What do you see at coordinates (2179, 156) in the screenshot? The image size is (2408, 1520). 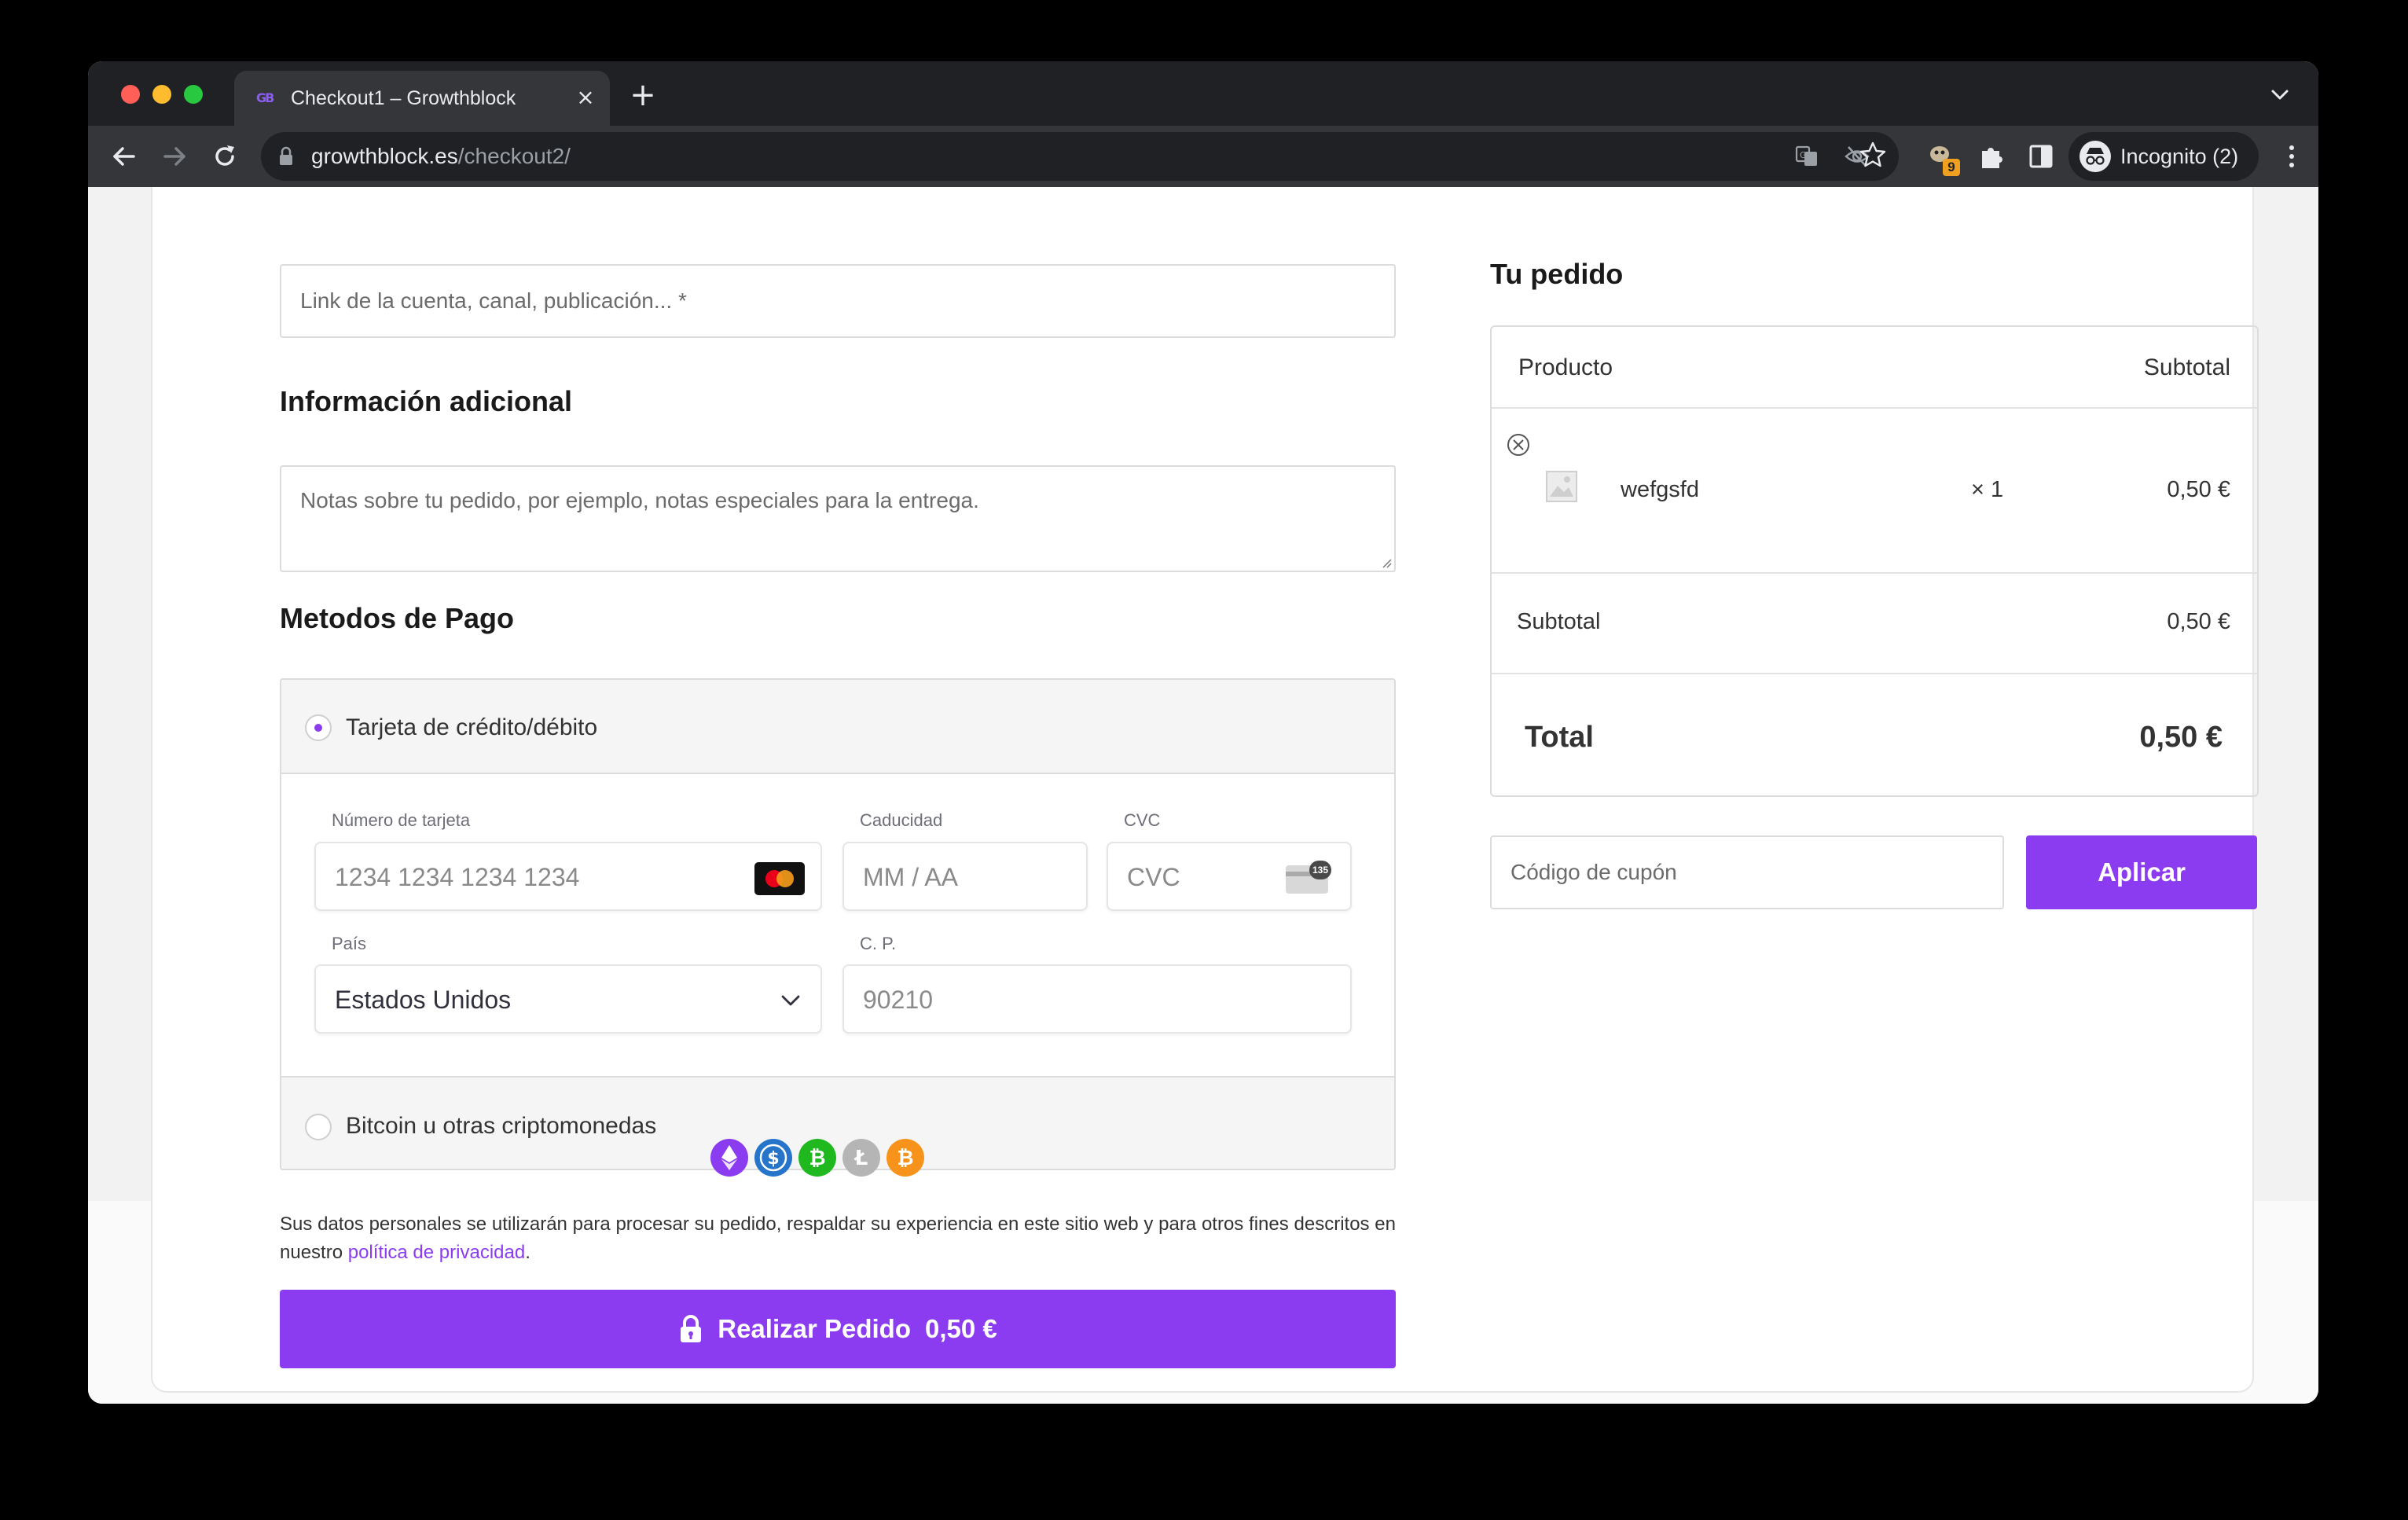 I see `incognito-label: Incognito (2)` at bounding box center [2179, 156].